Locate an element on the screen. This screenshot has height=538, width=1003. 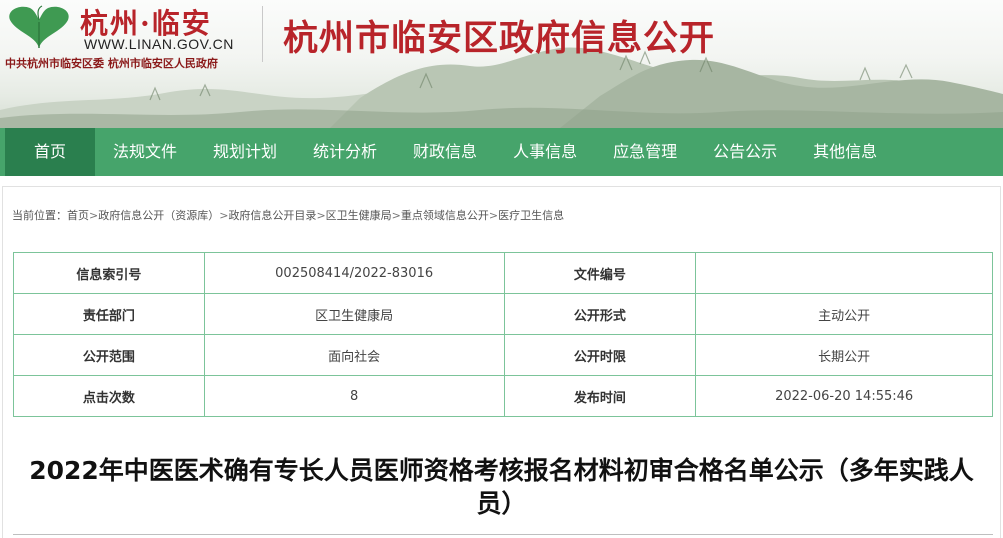
nav-item-personnel: 人事信息 is located at coordinates (545, 152).